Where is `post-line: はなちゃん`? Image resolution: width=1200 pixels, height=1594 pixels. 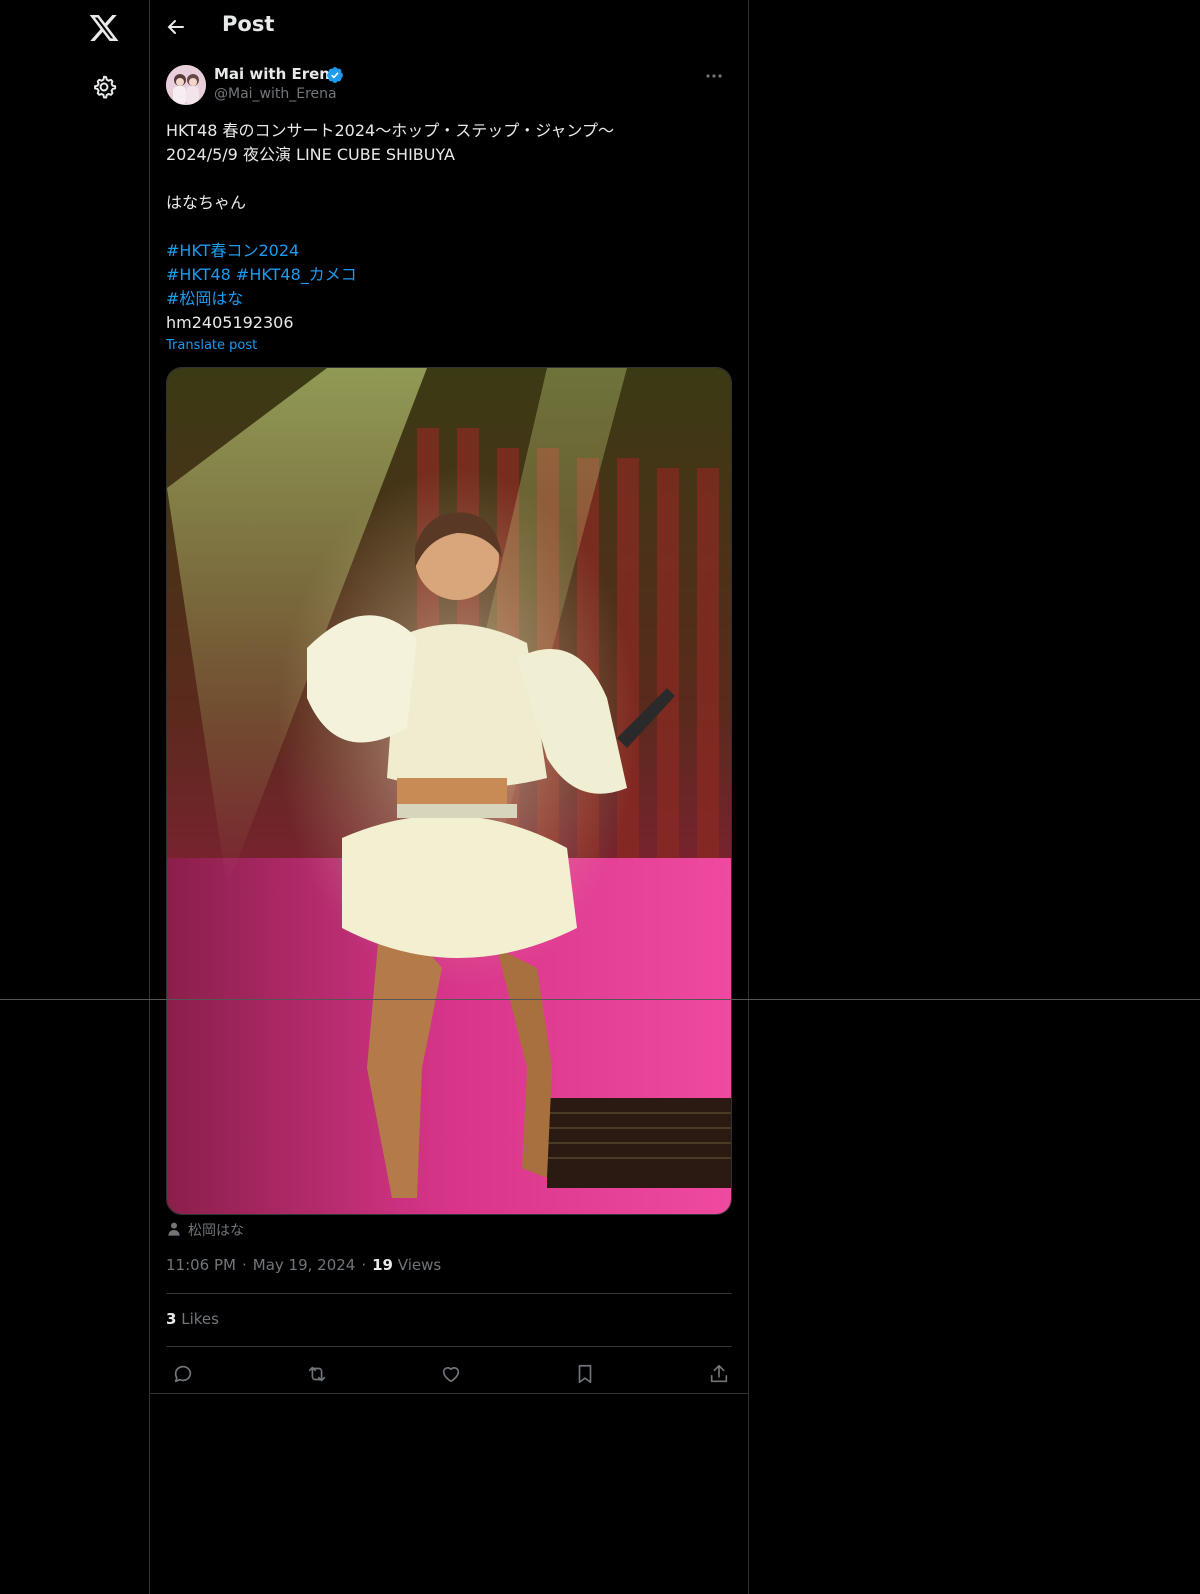 post-line: はなちゃん is located at coordinates (206, 202).